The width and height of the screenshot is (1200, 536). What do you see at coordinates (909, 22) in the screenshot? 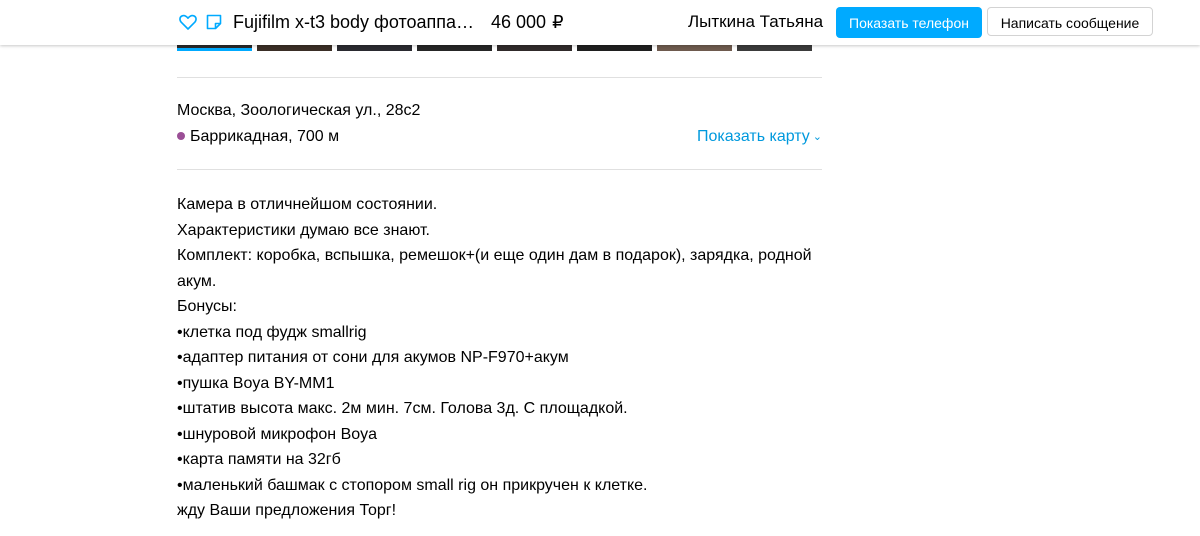
I see `show-phone-button: Показать телефон` at bounding box center [909, 22].